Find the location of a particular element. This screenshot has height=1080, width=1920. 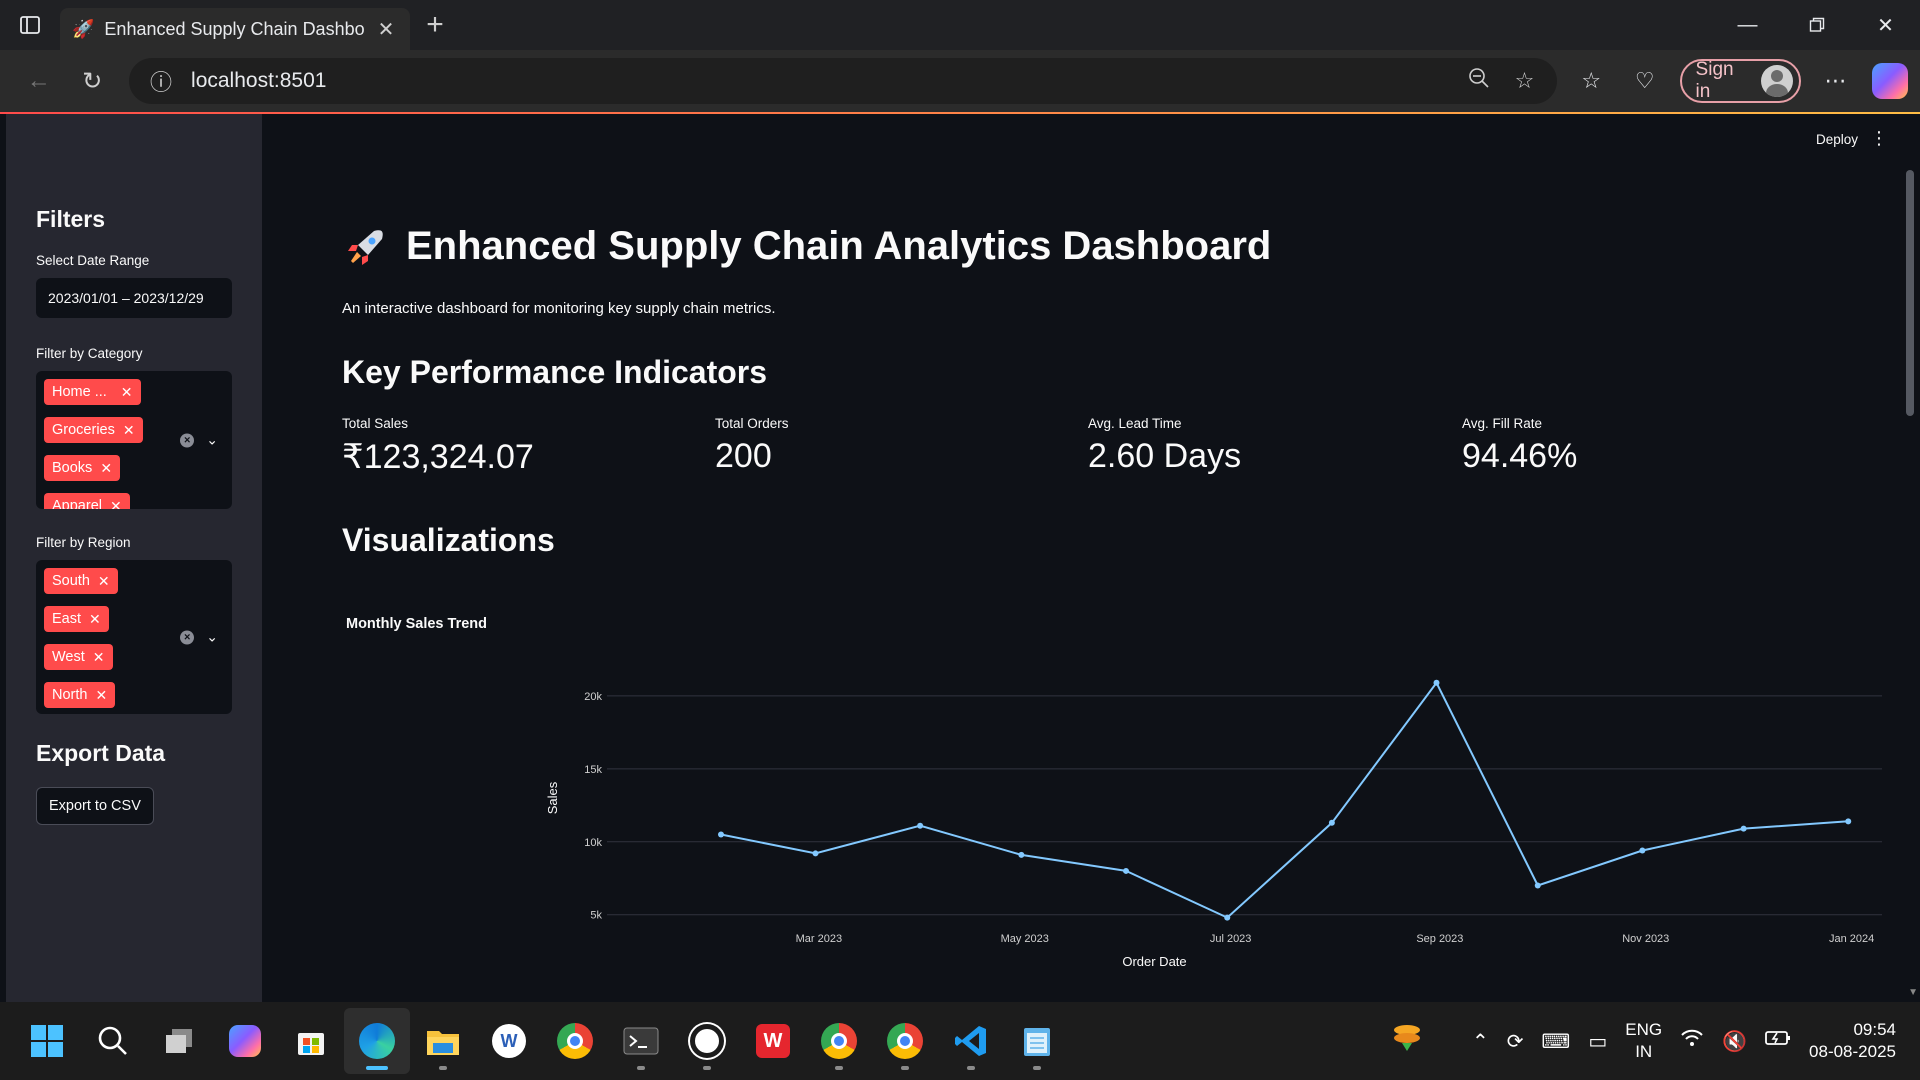

system-tray: ⌃ ⟳ ⌨ ▭ ENG IN 🔇 09:54 08-08-2025 is located at coordinates (1655, 1041).